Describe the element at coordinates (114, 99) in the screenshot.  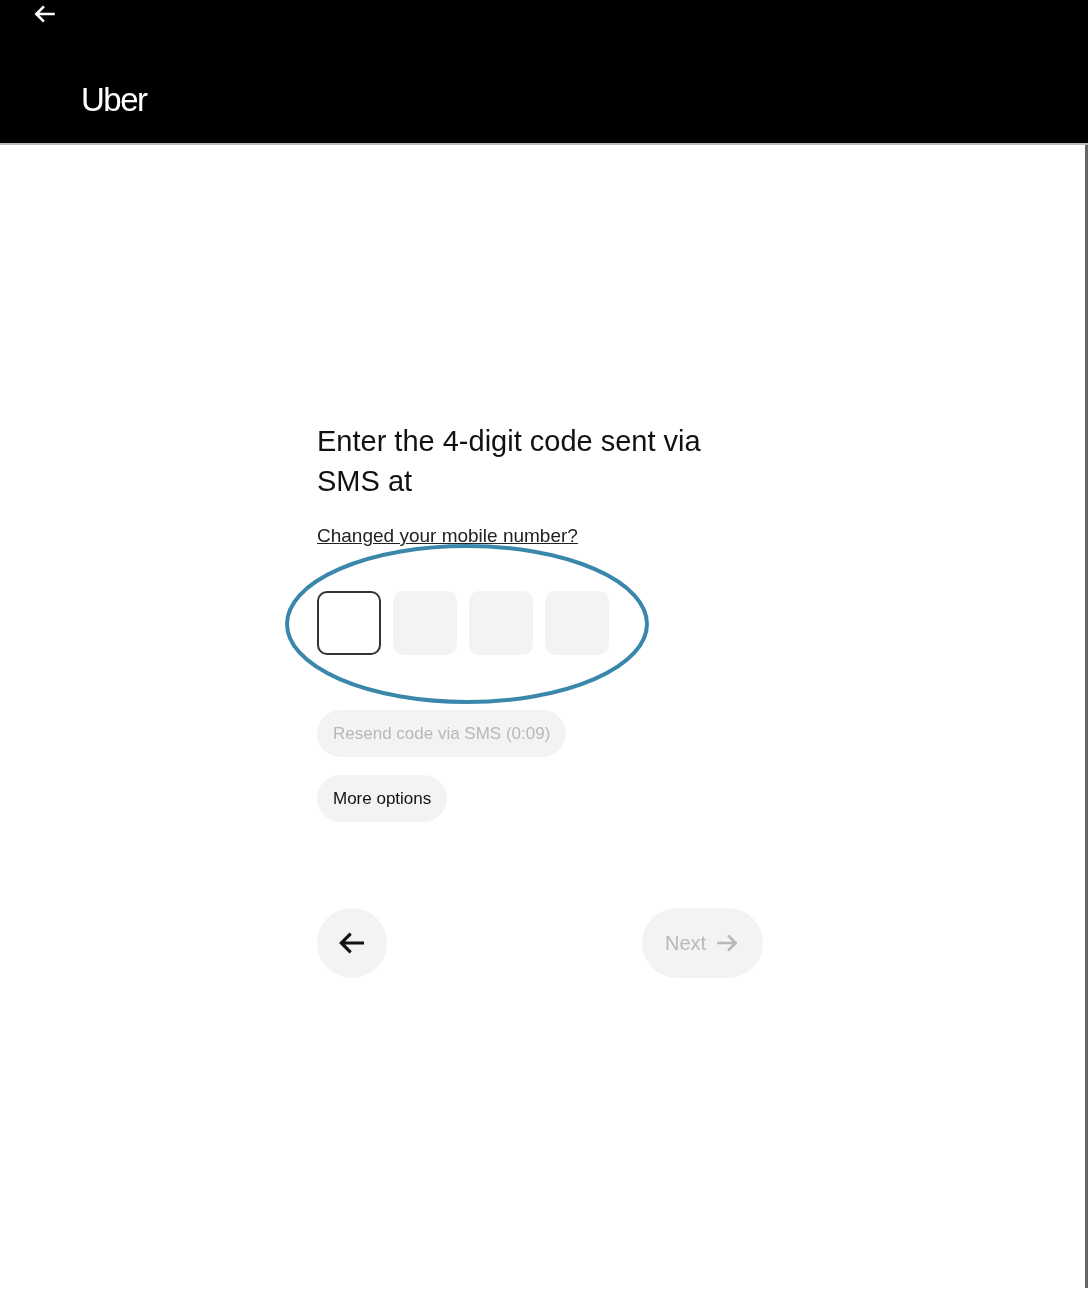
I see `logo: Uber` at that location.